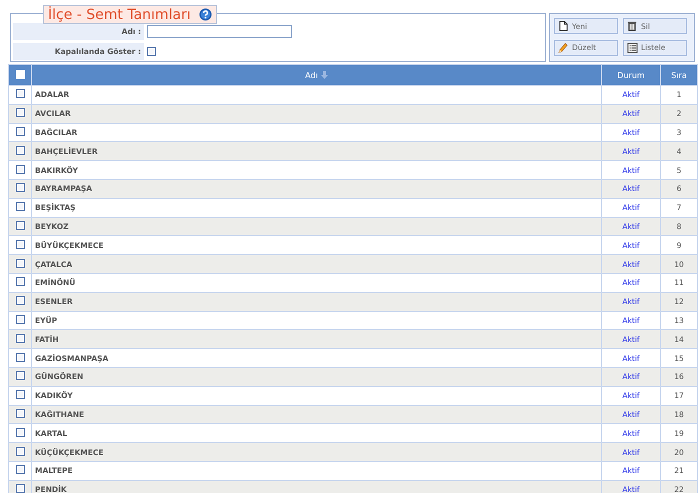 The height and width of the screenshot is (493, 700). Describe the element at coordinates (205, 14) in the screenshot. I see `help-icon` at that location.